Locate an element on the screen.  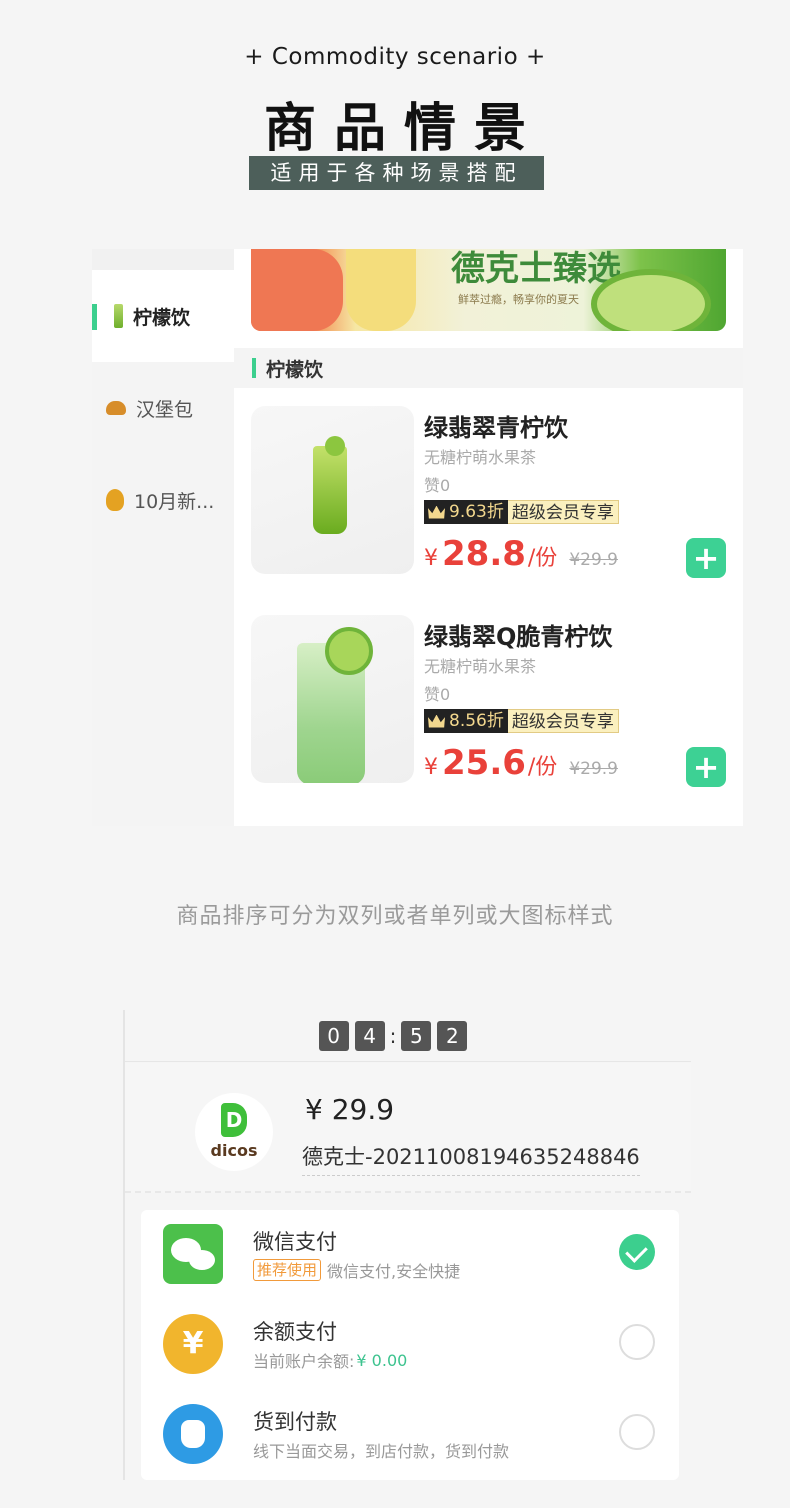
order-number: 德克士-20211008194635248846 is located at coordinates (471, 1158).